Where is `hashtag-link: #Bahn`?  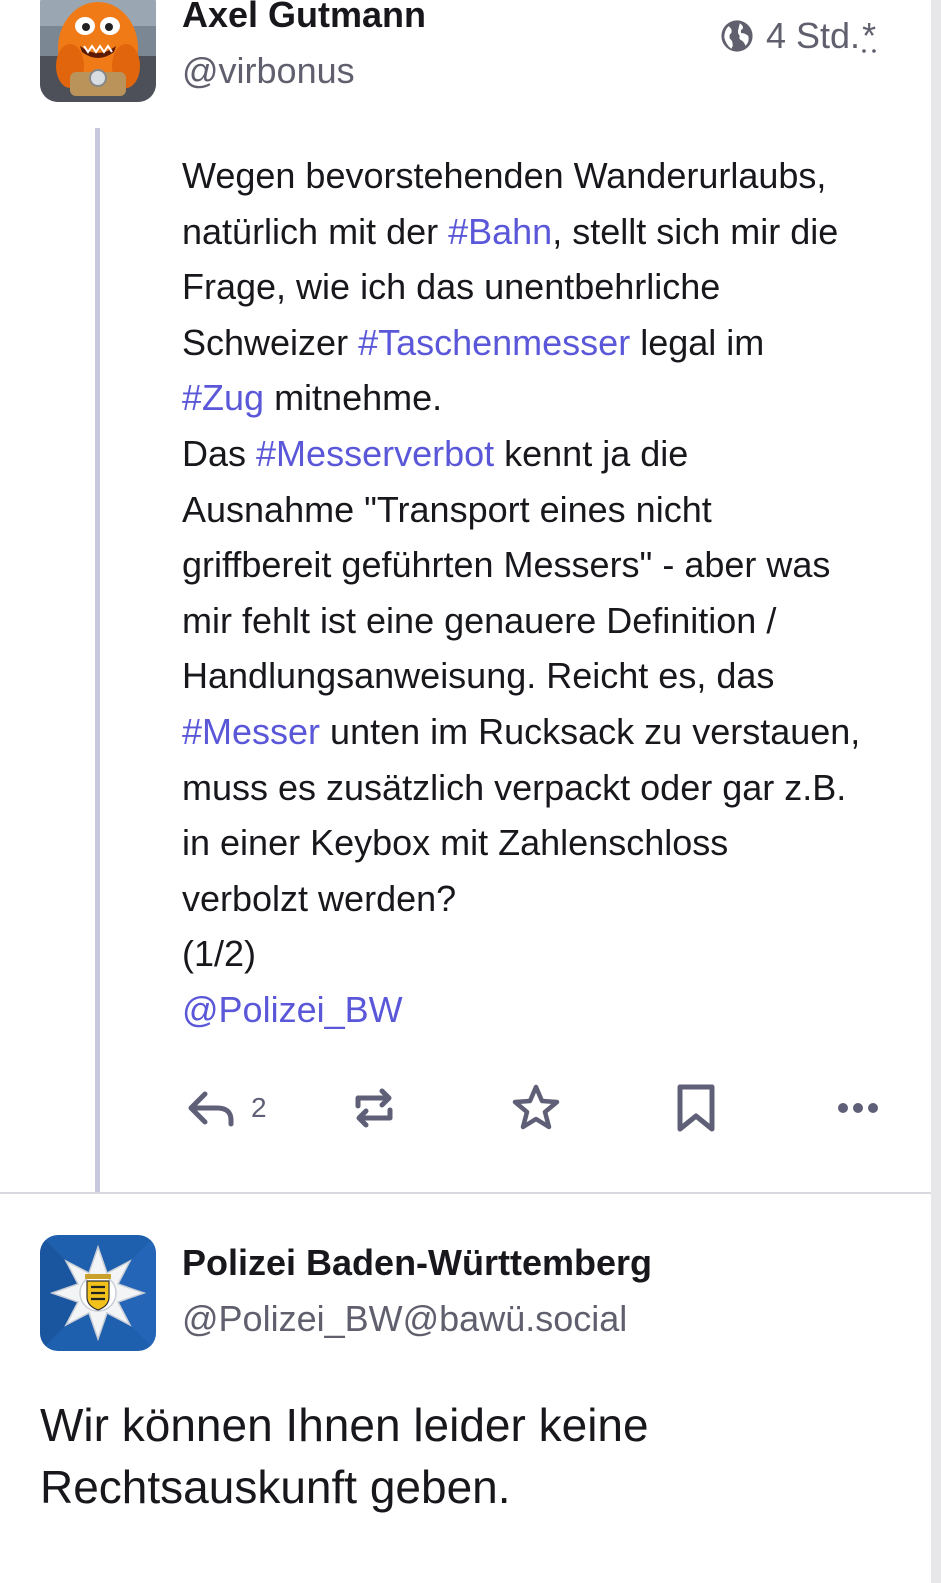
hashtag-link: #Bahn is located at coordinates (500, 231).